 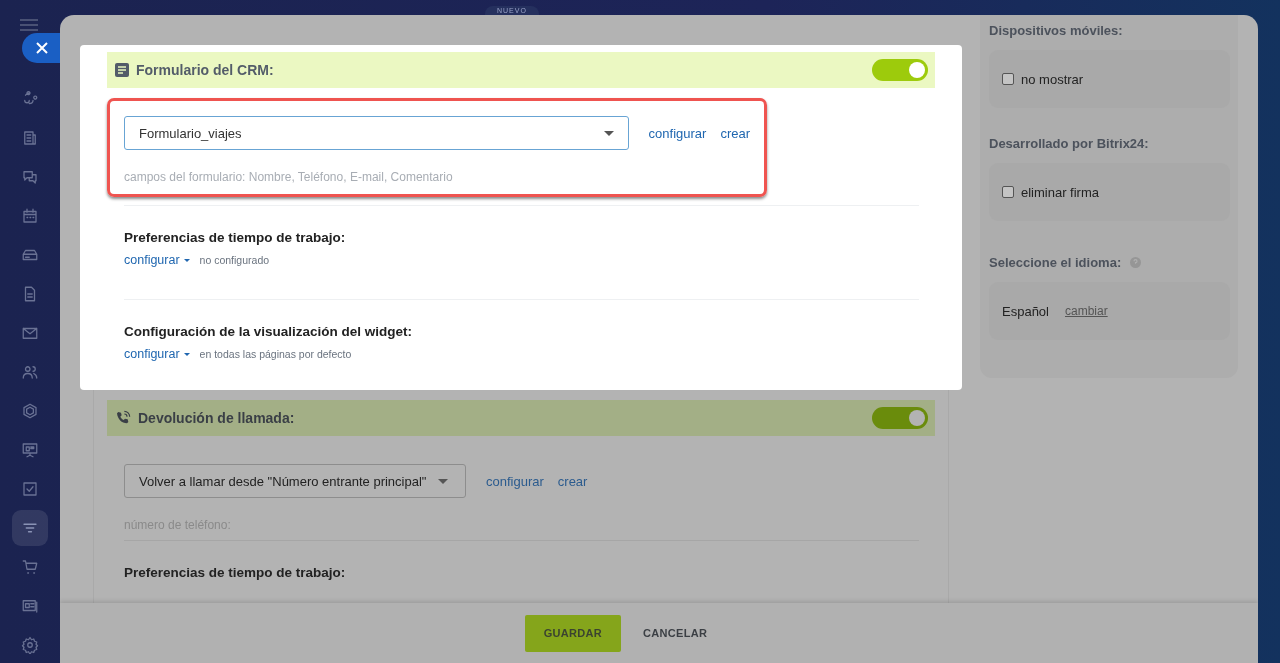 I want to click on setting-note: no configurado, so click(x=234, y=260).